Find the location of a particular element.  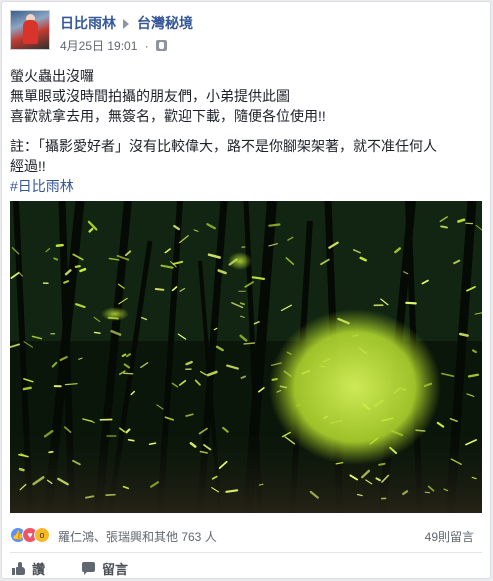

post-date: 4月25日 is located at coordinates (82, 46).